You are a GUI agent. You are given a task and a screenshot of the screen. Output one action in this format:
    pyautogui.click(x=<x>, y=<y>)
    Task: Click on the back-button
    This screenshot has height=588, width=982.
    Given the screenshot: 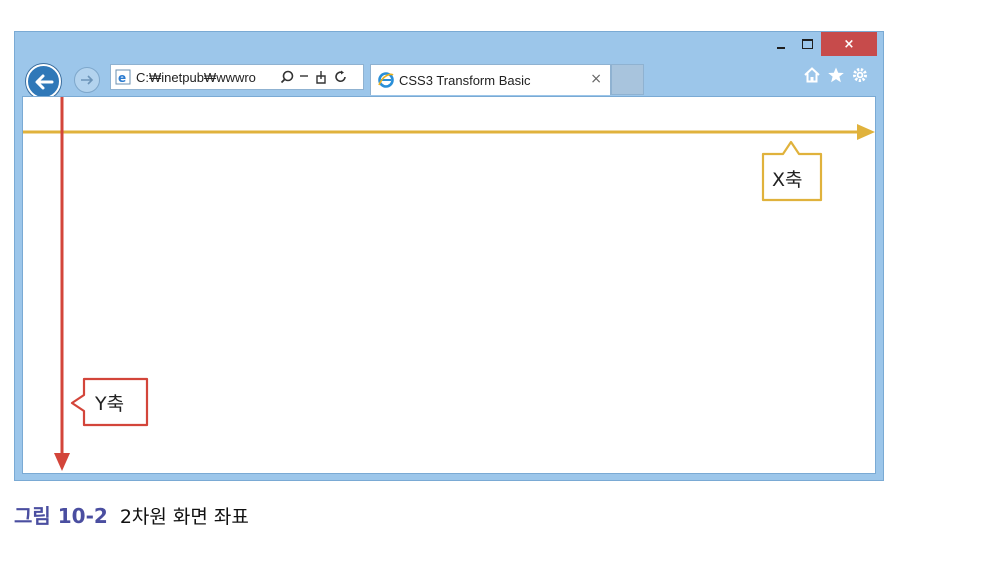 What is the action you would take?
    pyautogui.click(x=43, y=81)
    